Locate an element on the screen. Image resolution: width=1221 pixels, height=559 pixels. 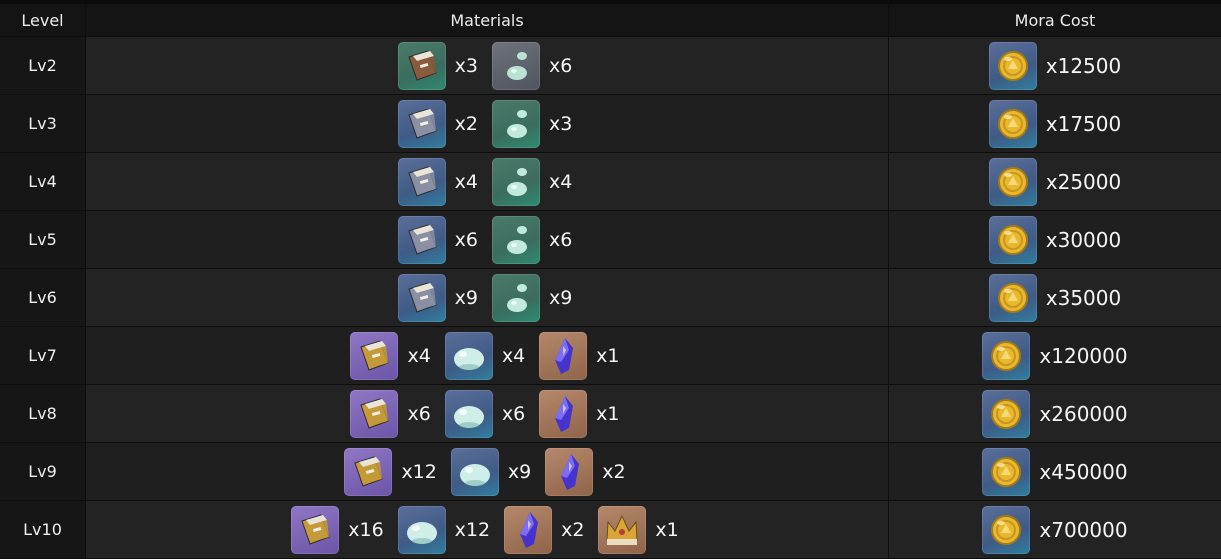
level-cell: Lv7 is located at coordinates (43, 355).